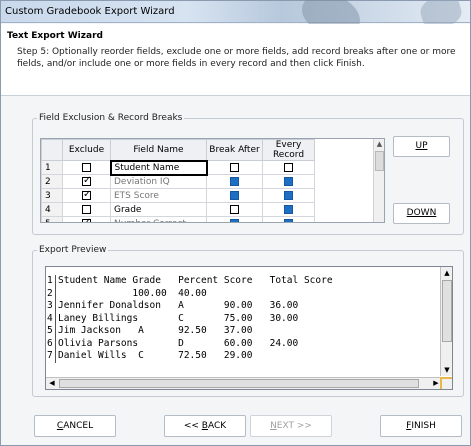  Describe the element at coordinates (158, 209) in the screenshot. I see `field-name-cell: Grade` at that location.